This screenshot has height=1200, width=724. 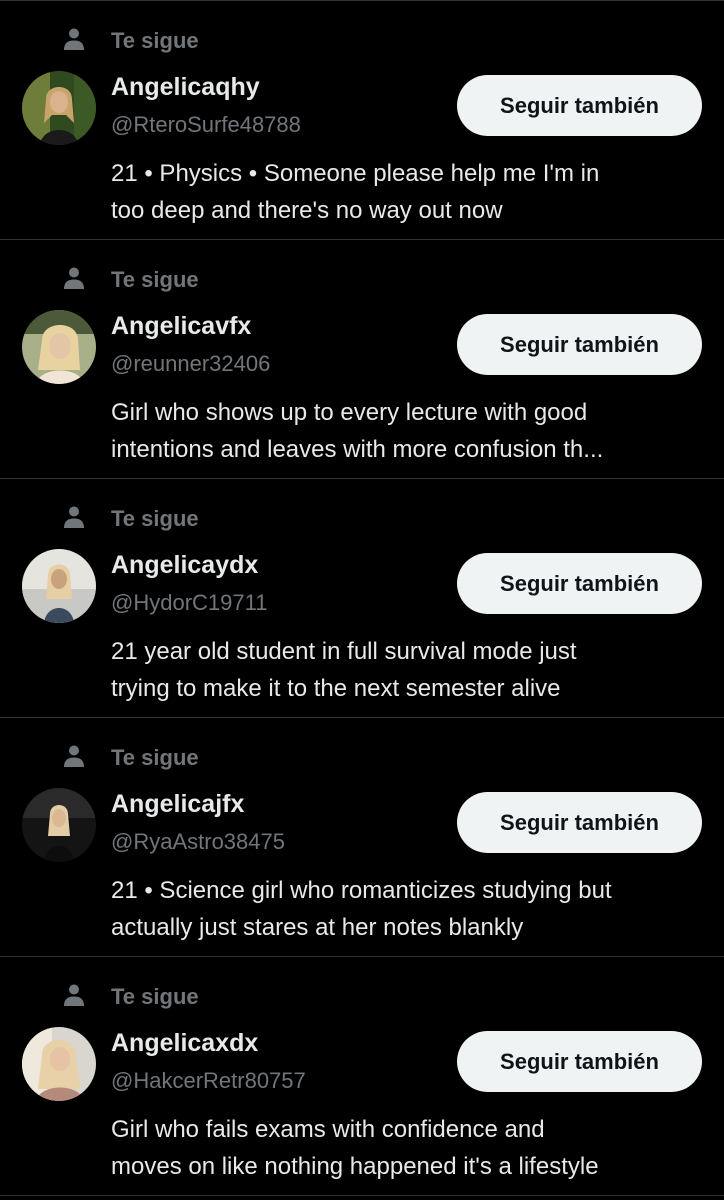 What do you see at coordinates (184, 1043) in the screenshot?
I see `display-name: Angelicaxdx` at bounding box center [184, 1043].